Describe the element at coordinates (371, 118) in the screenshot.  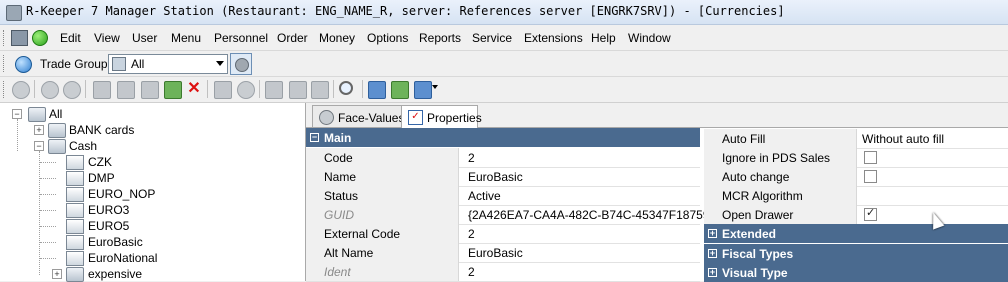
I see `tab-label: Face-Values` at that location.